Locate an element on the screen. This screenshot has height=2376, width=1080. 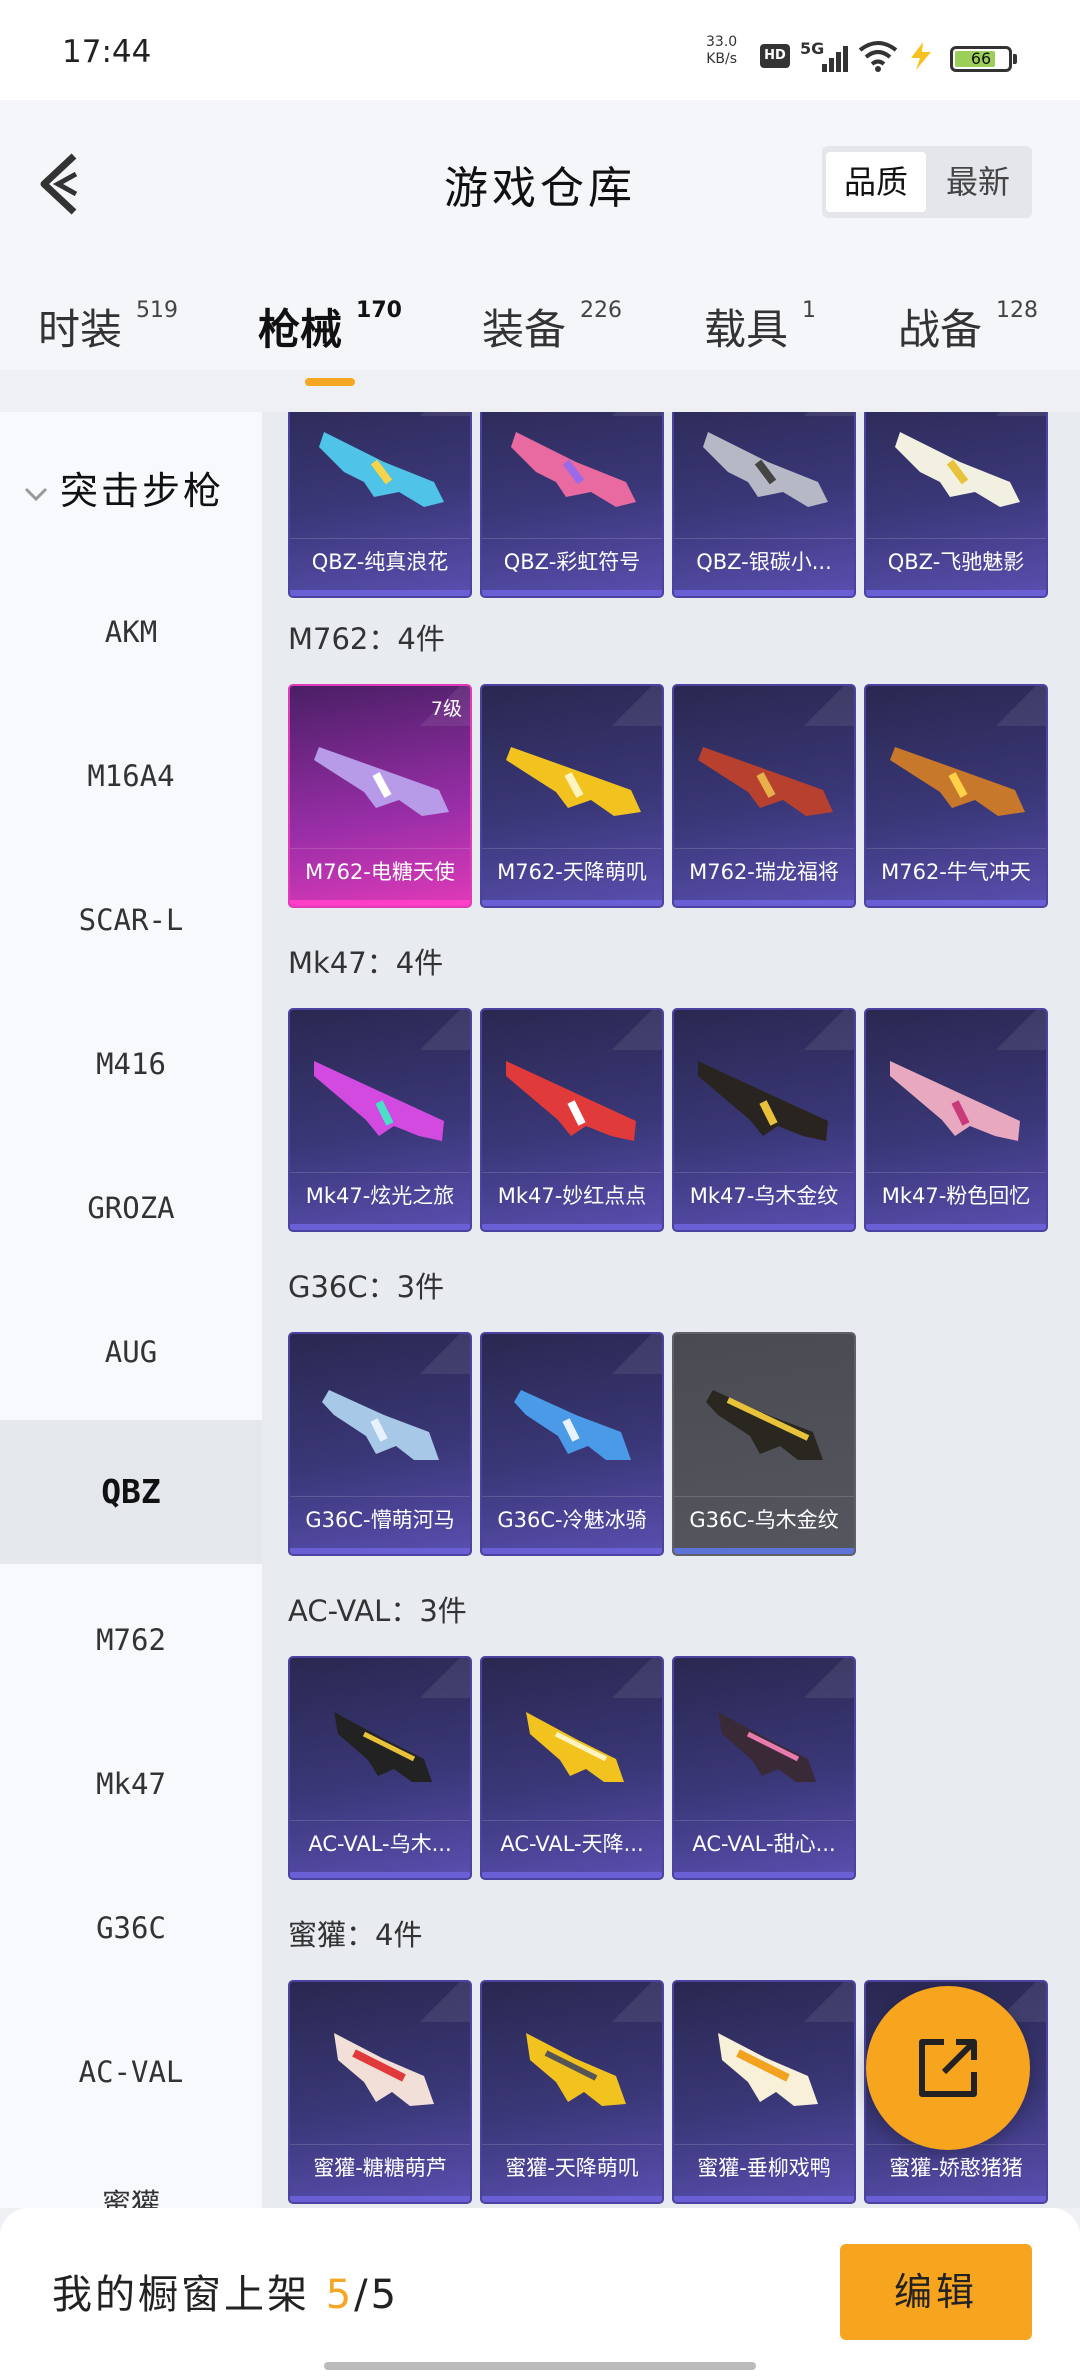
tab-vehicles: 载具 1 is located at coordinates (760, 326).